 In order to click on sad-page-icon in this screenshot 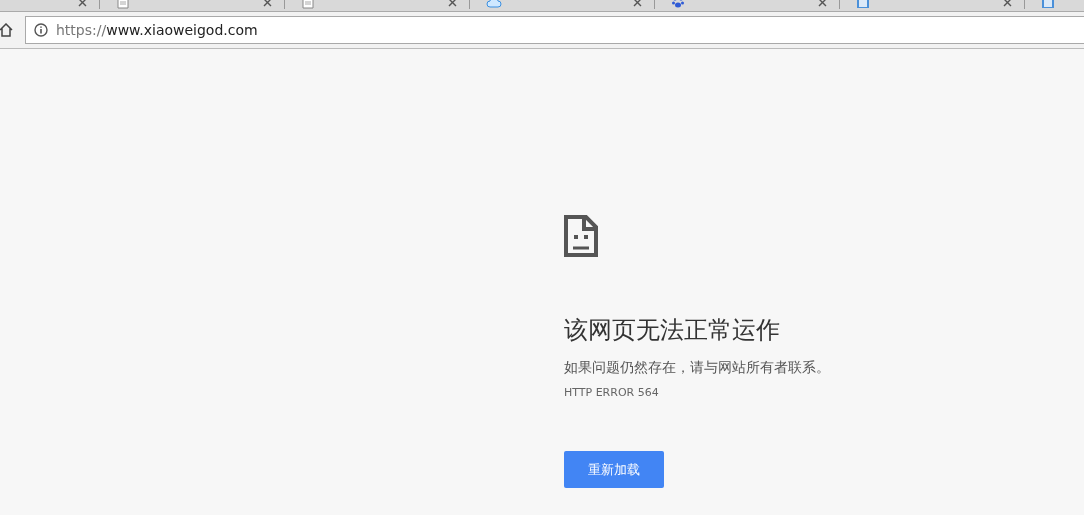, I will do `click(581, 236)`.